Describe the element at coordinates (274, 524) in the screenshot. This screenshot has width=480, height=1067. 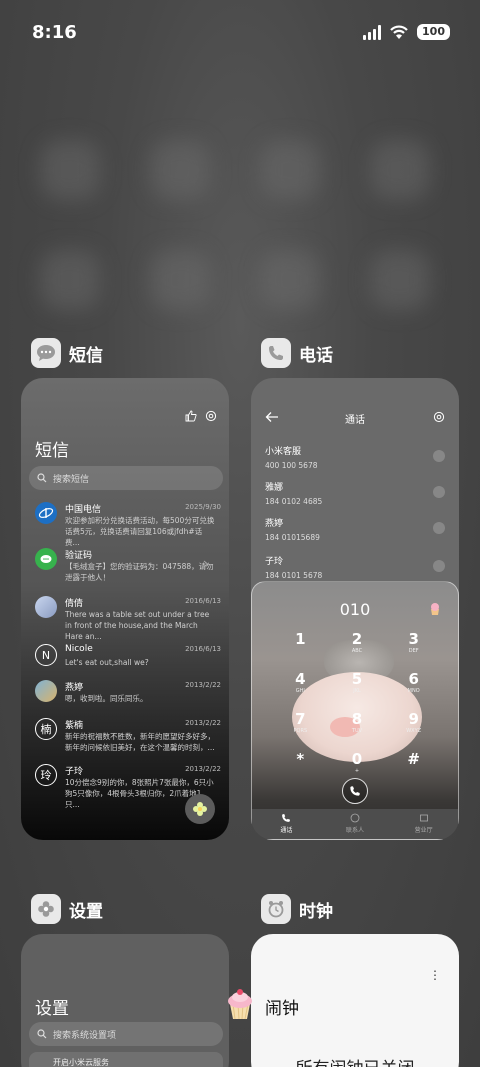
I see `contact-name: 燕婷` at that location.